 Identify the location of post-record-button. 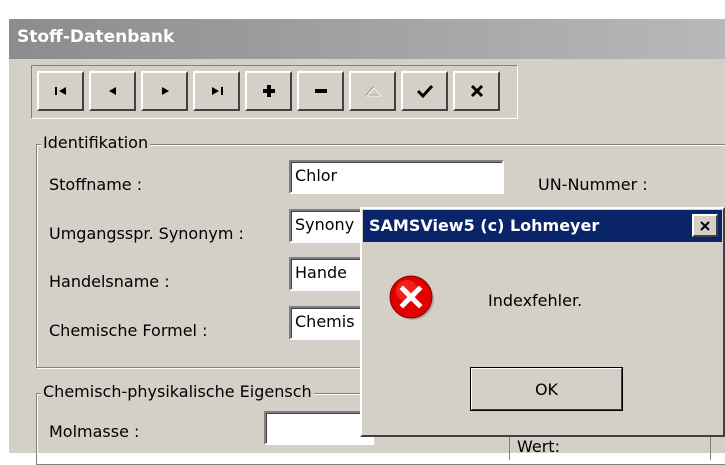
(424, 91).